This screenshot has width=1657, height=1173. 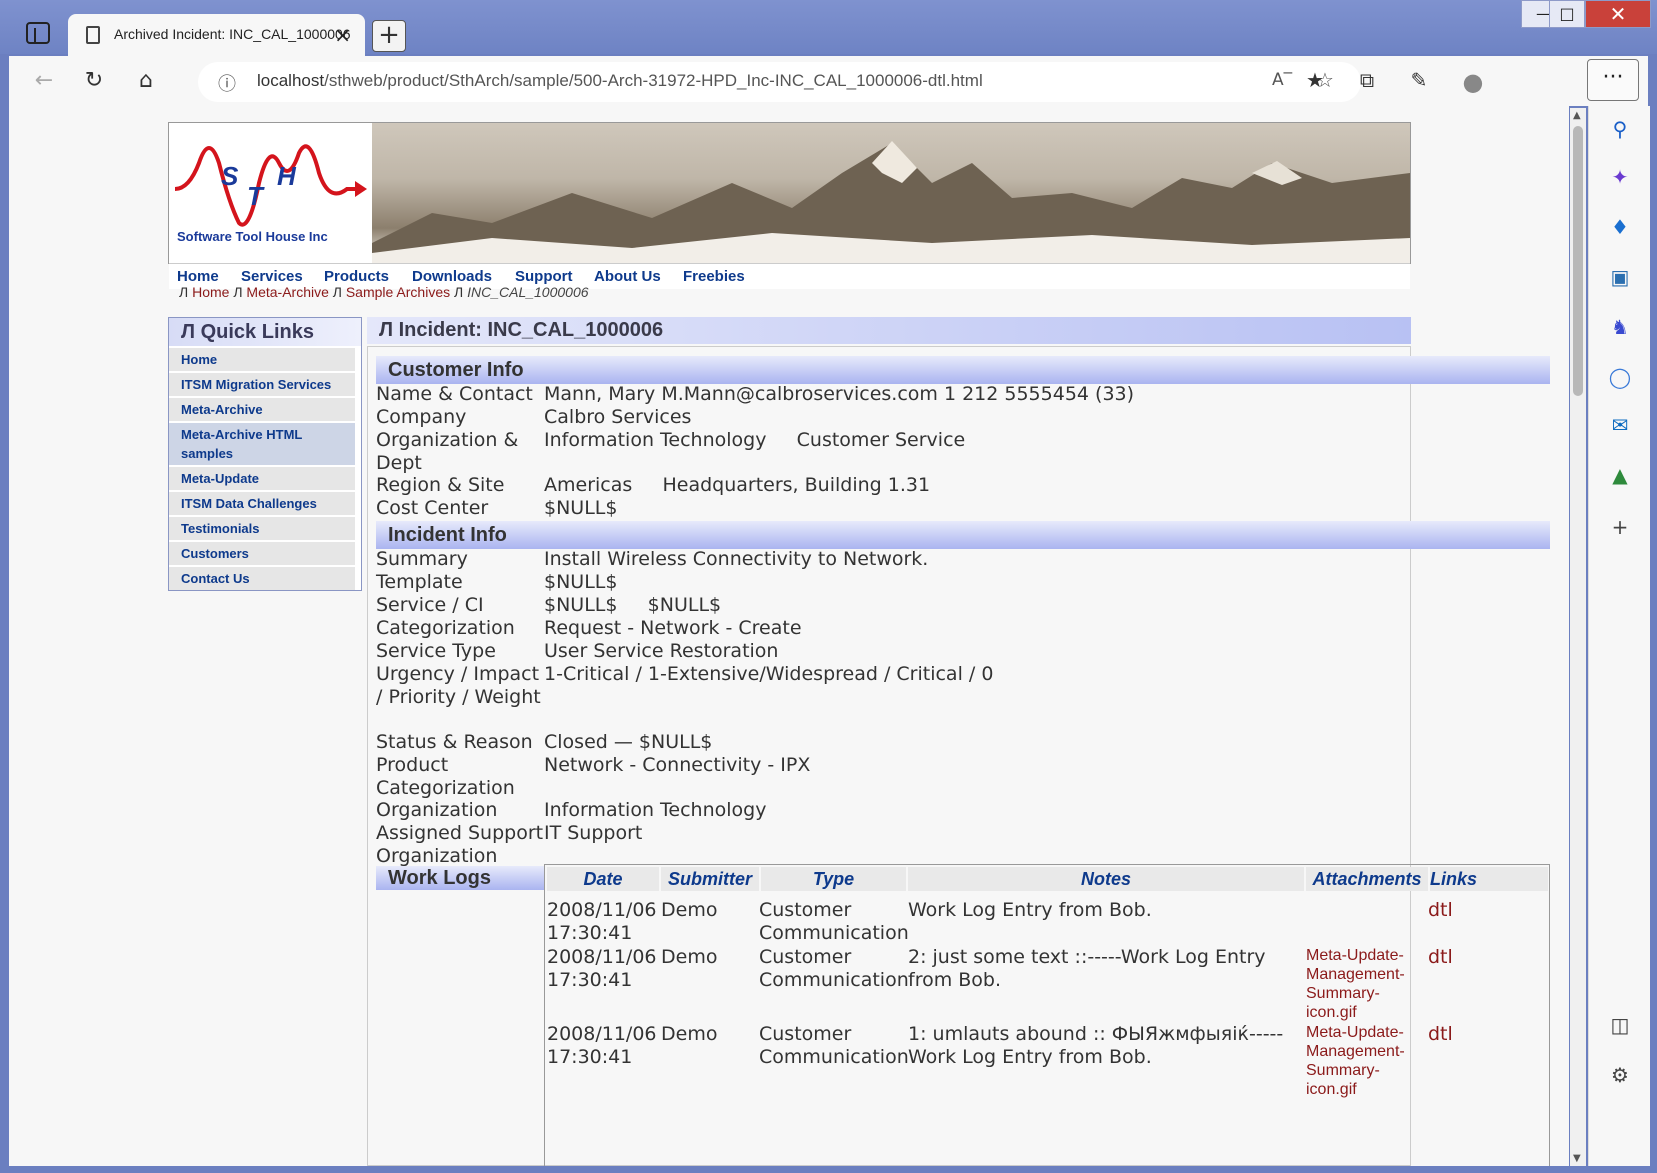 What do you see at coordinates (889, 330) in the screenshot?
I see `incident-title: Л Incident: INC_CAL_1000006` at bounding box center [889, 330].